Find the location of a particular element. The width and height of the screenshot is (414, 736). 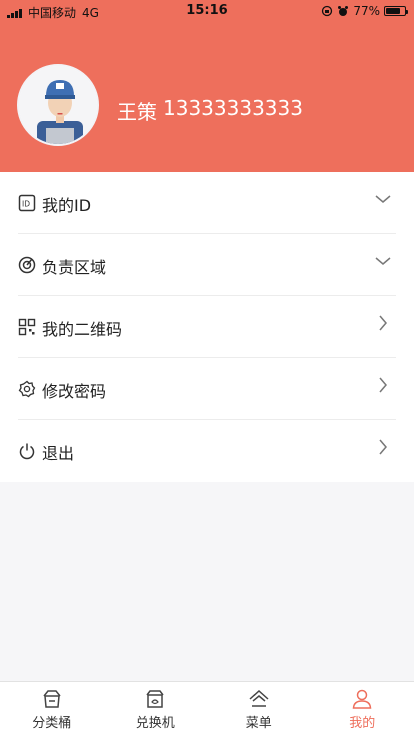

alarm-icon is located at coordinates (343, 11).